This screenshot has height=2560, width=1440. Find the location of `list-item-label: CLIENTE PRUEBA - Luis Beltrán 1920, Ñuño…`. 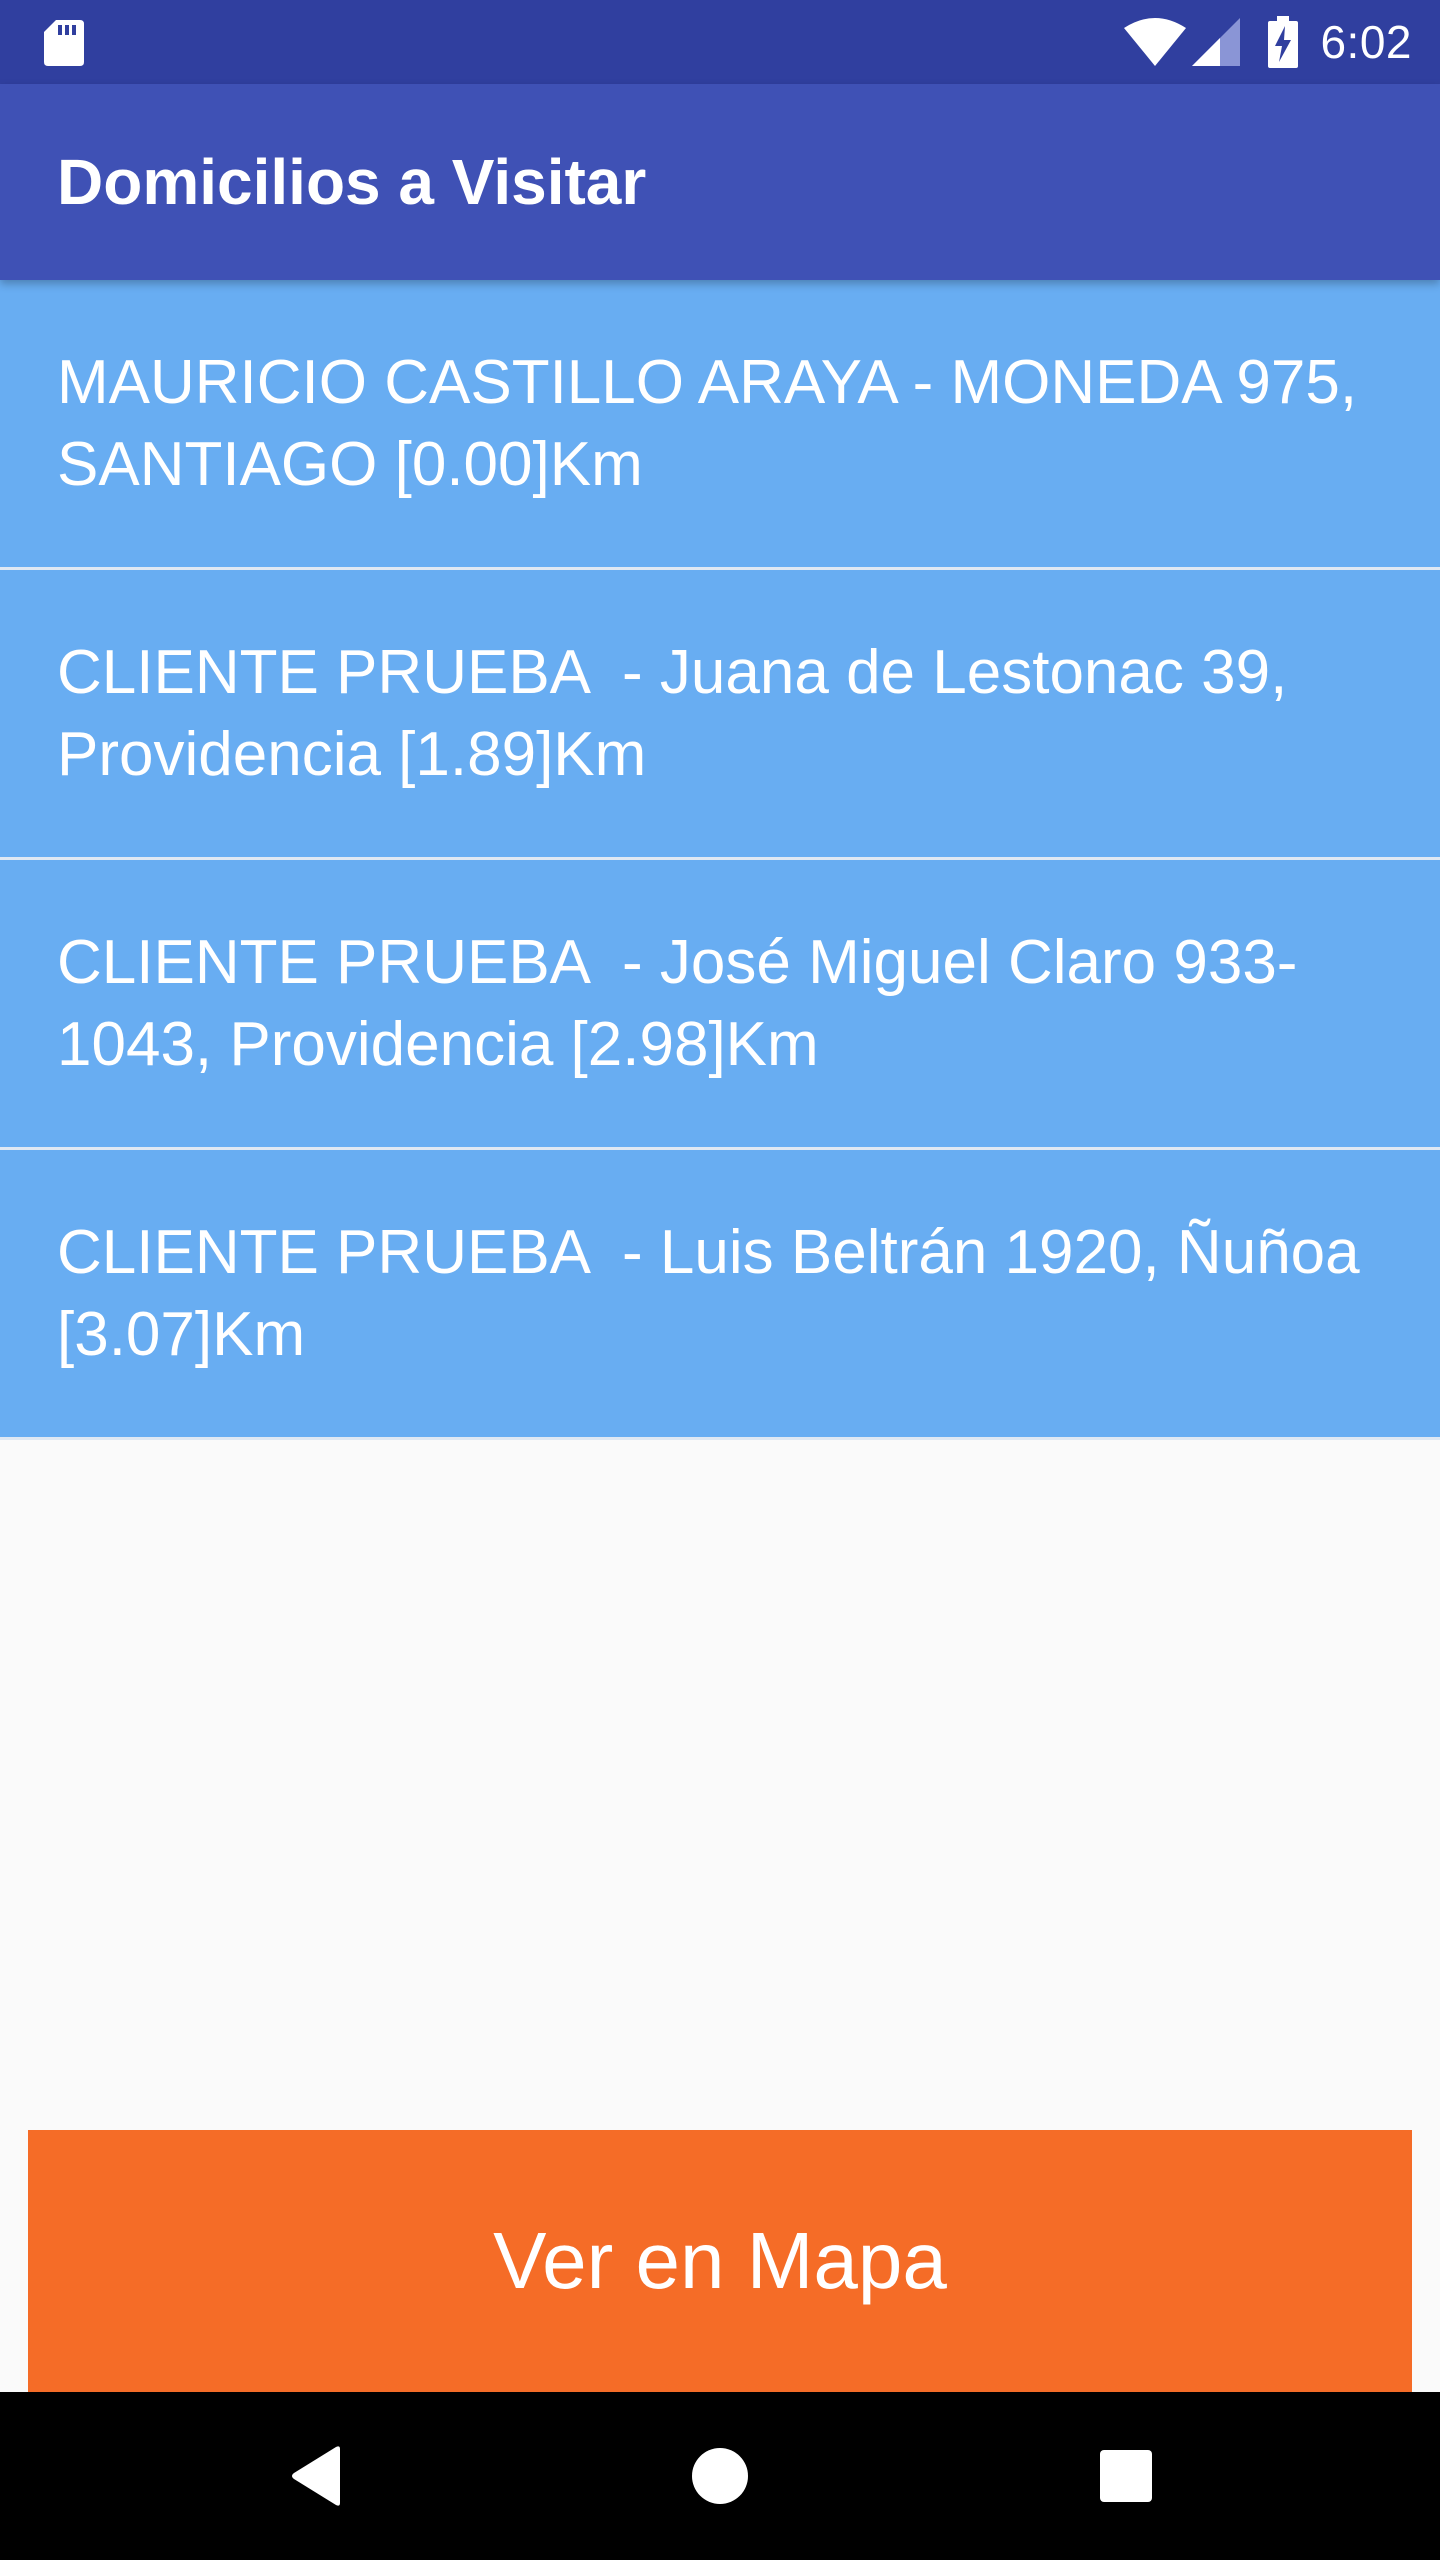

list-item-label: CLIENTE PRUEBA - Luis Beltrán 1920, Ñuño… is located at coordinates (717, 1293).